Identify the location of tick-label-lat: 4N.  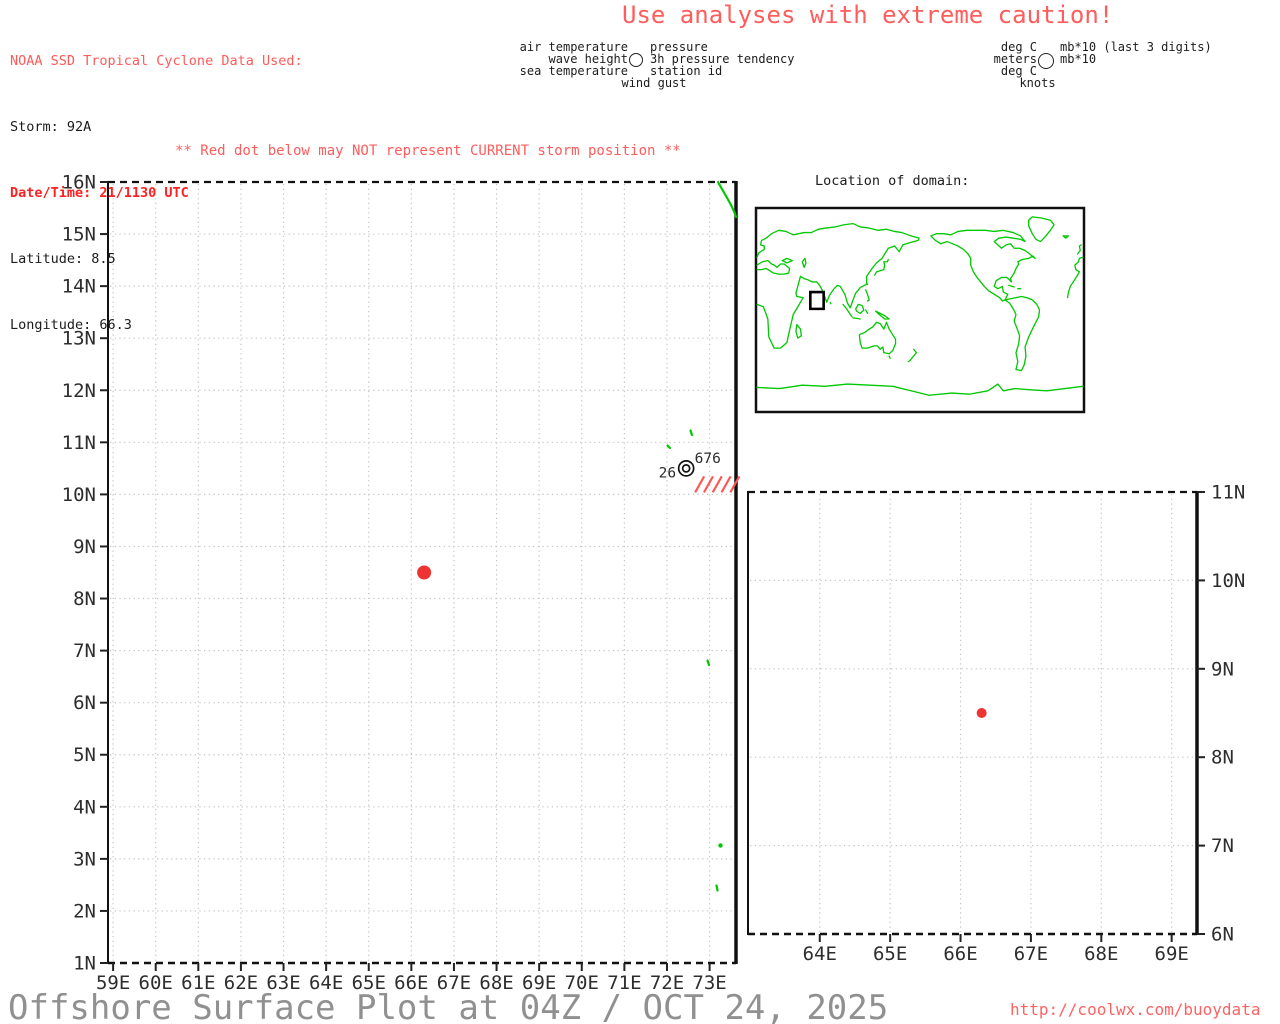
(84, 807).